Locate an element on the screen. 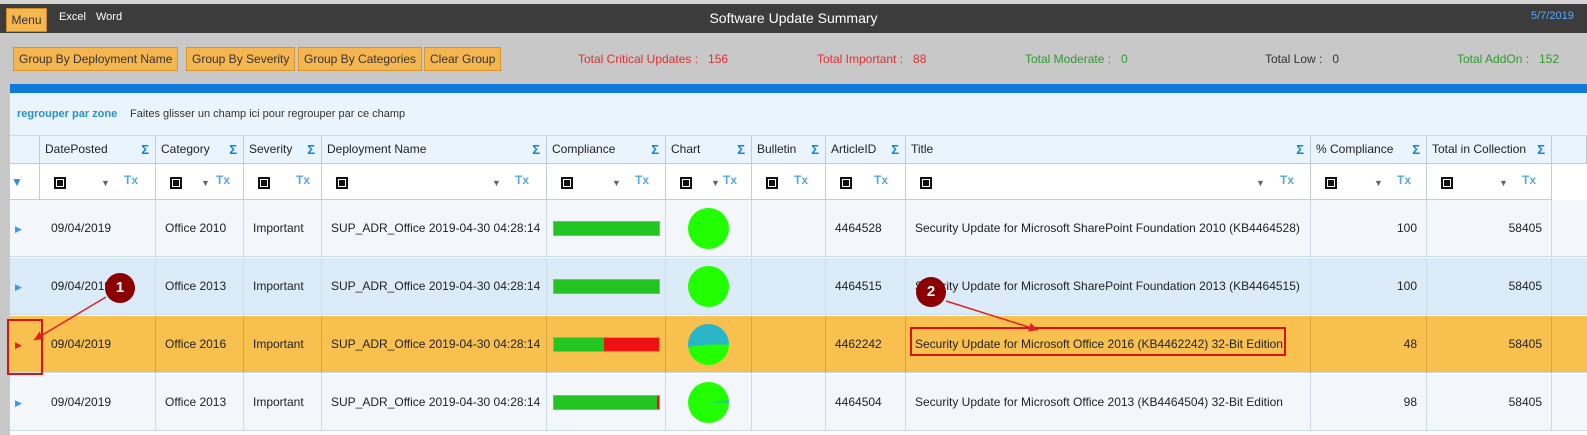 The height and width of the screenshot is (435, 1587). stat-important: Total Important : 88 is located at coordinates (871, 59).